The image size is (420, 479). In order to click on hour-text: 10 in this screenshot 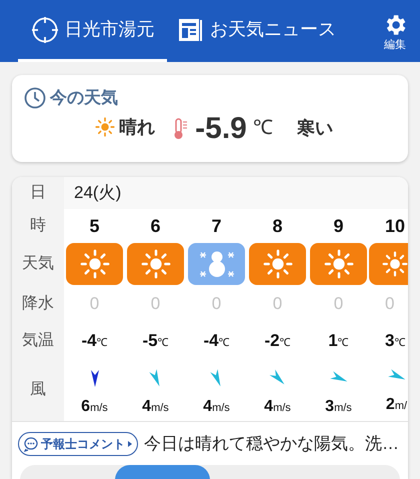, I will do `click(395, 226)`.